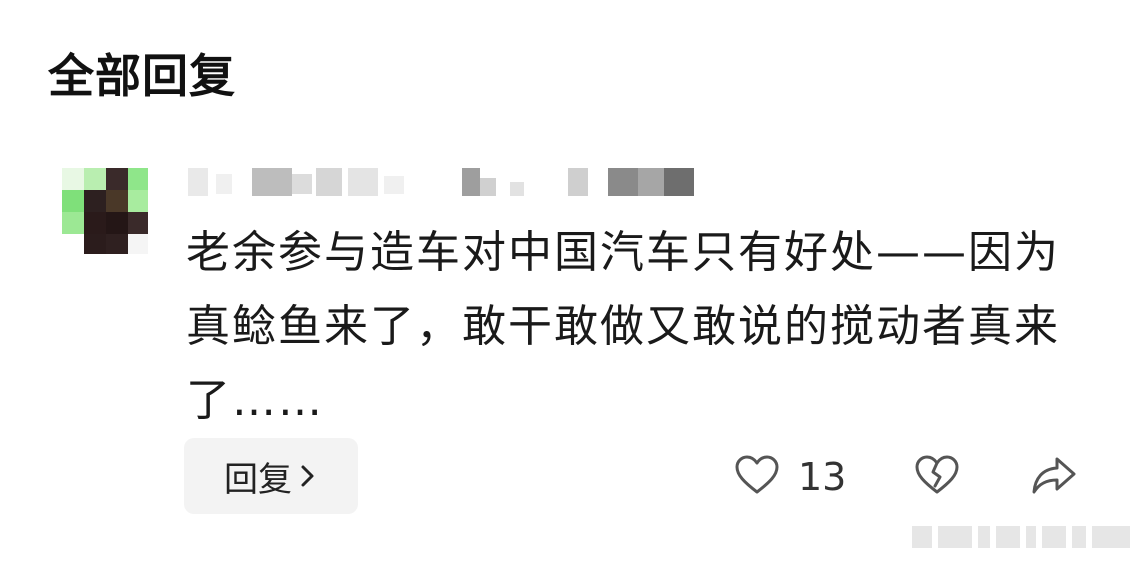 The height and width of the screenshot is (567, 1140). I want to click on chevron-right-icon, so click(308, 476).